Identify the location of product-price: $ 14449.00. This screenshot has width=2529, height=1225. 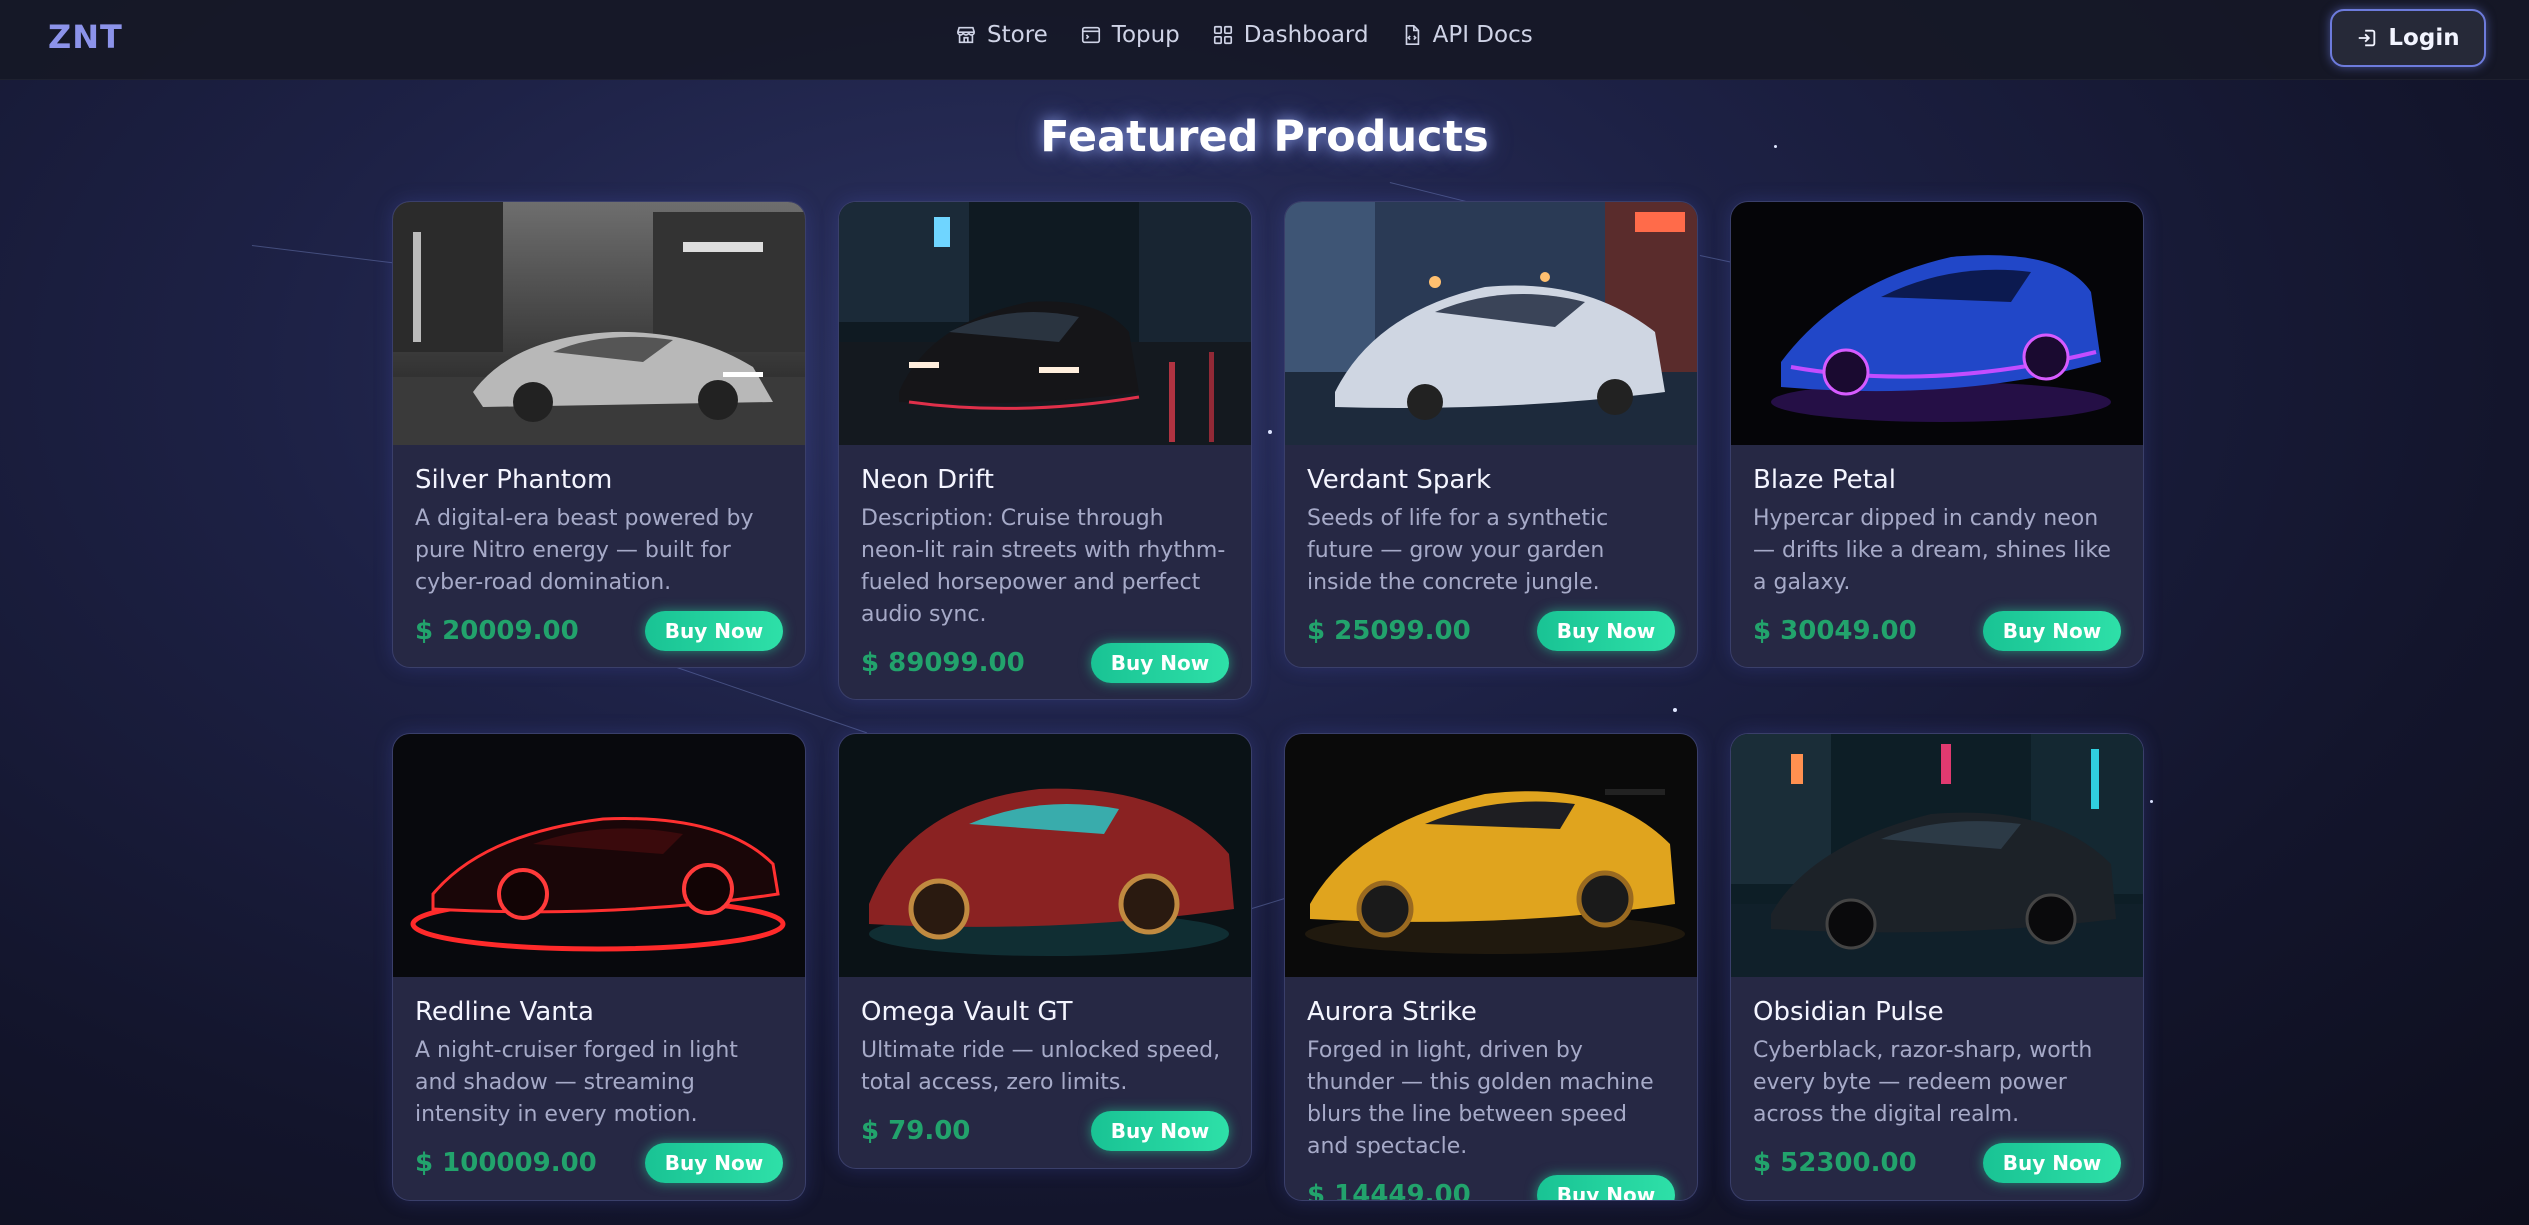
(1389, 1190).